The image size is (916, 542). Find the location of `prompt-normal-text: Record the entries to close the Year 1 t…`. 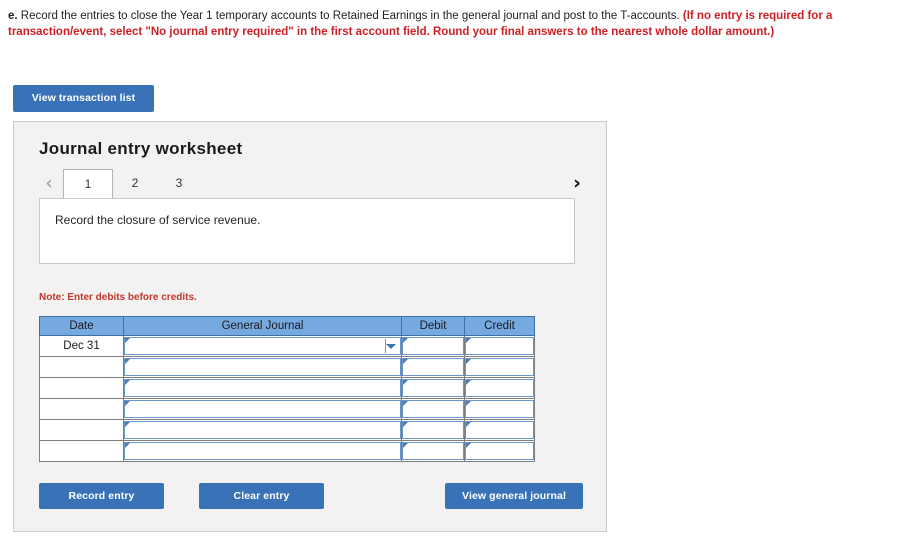

prompt-normal-text: Record the entries to close the Year 1 t… is located at coordinates (350, 16).